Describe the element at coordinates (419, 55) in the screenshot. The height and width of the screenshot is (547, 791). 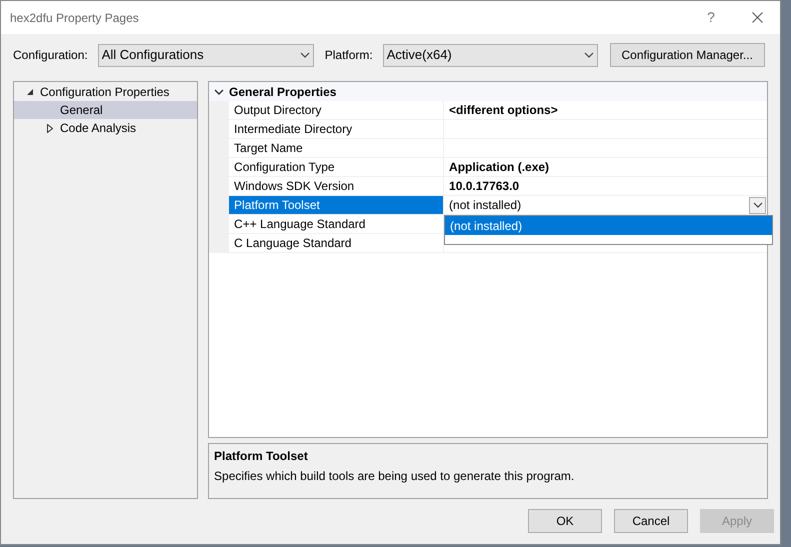
I see `dropdown-value: Active(x64)` at that location.